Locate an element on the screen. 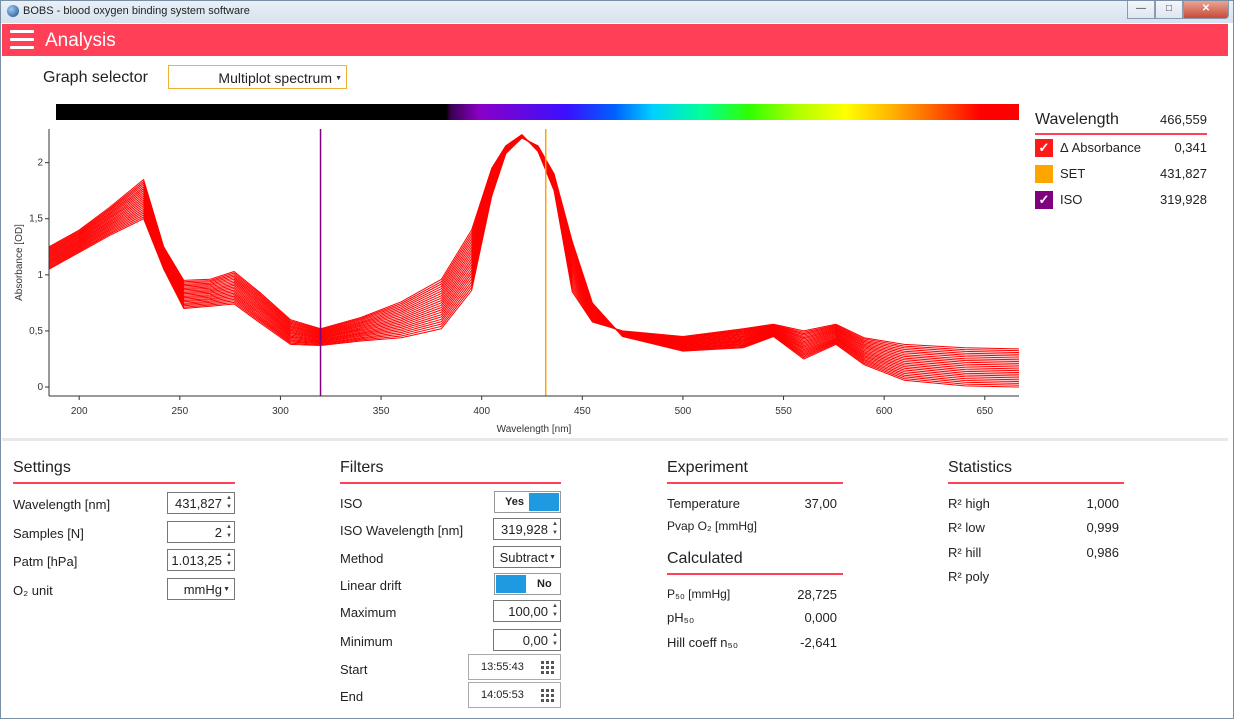  r2-low-value: 0,999 is located at coordinates (1102, 527).